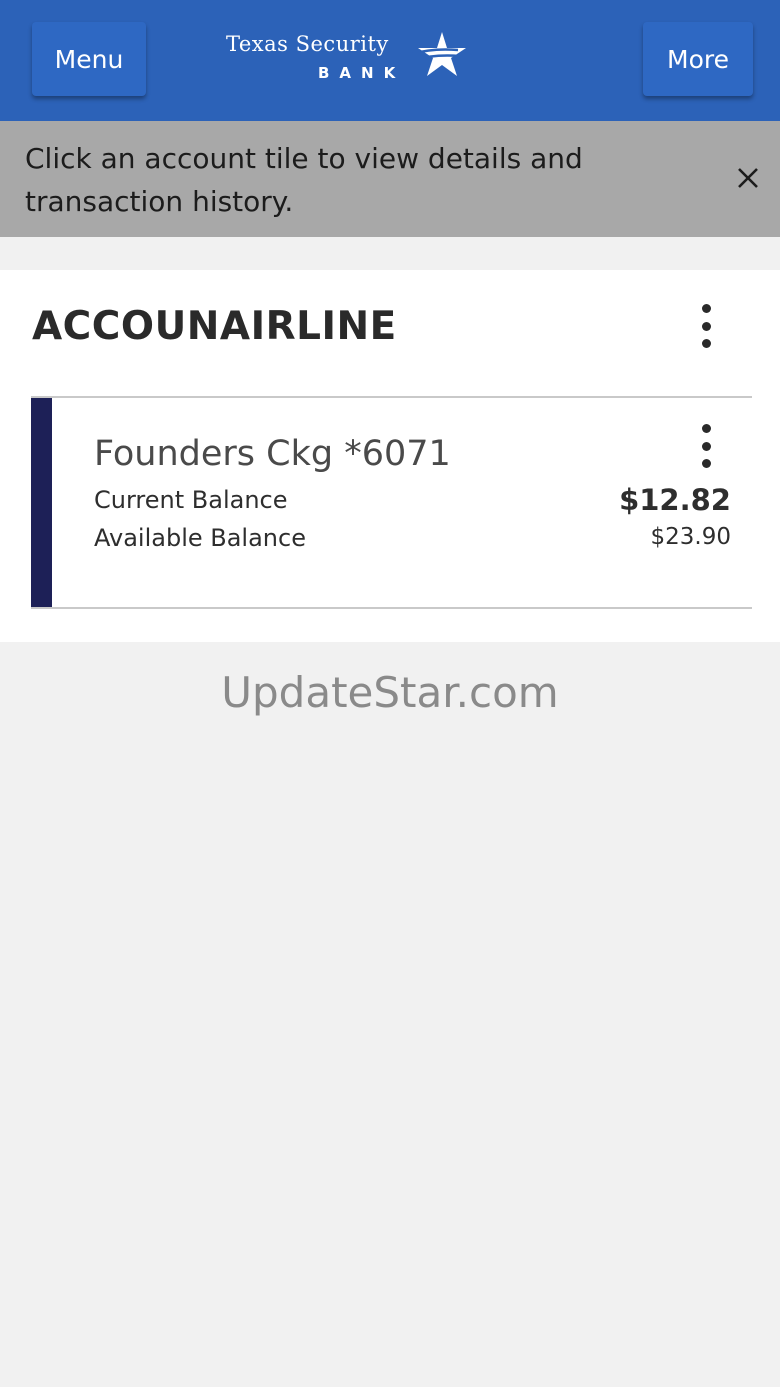  Describe the element at coordinates (698, 59) in the screenshot. I see `more-button: More` at that location.